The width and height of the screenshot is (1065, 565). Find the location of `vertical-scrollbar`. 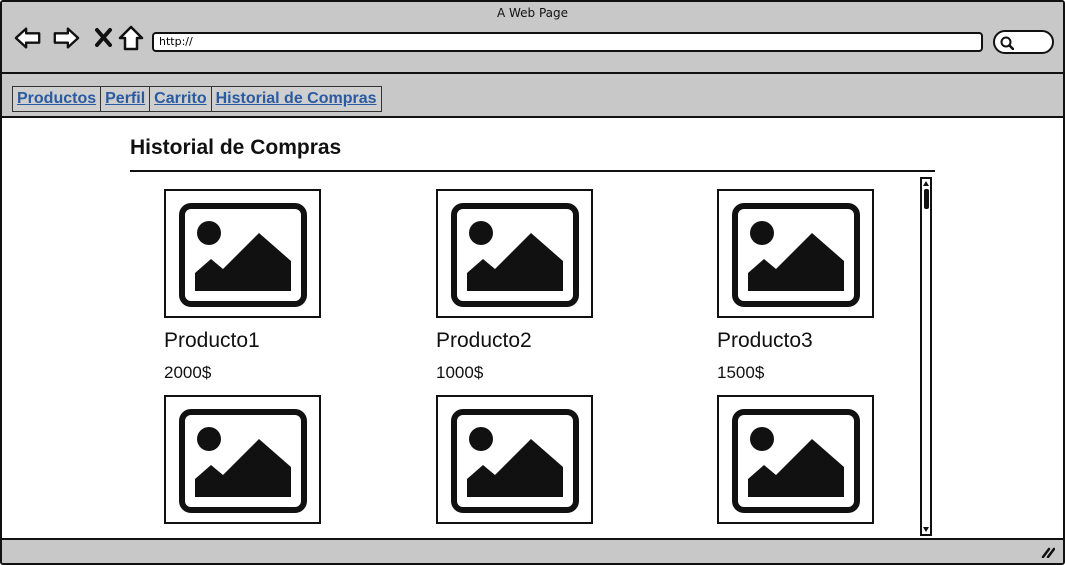

vertical-scrollbar is located at coordinates (926, 356).